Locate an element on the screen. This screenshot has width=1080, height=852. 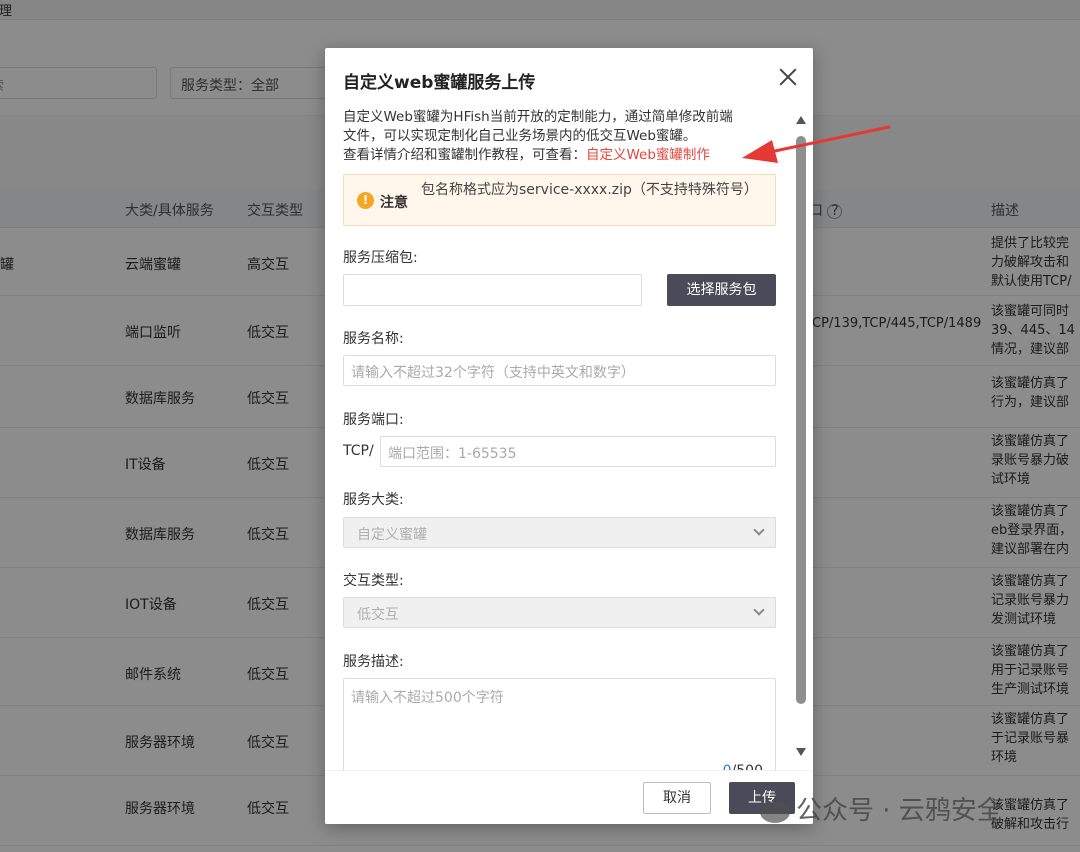
modal-footer: 取消 上传 is located at coordinates (569, 797).